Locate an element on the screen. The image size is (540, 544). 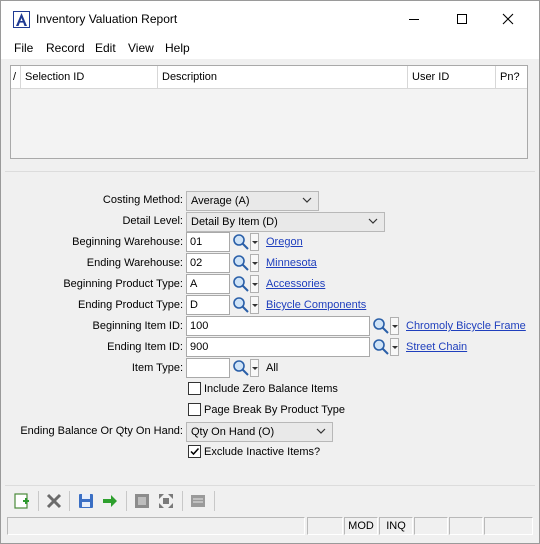
minimize-button is located at coordinates (414, 19).